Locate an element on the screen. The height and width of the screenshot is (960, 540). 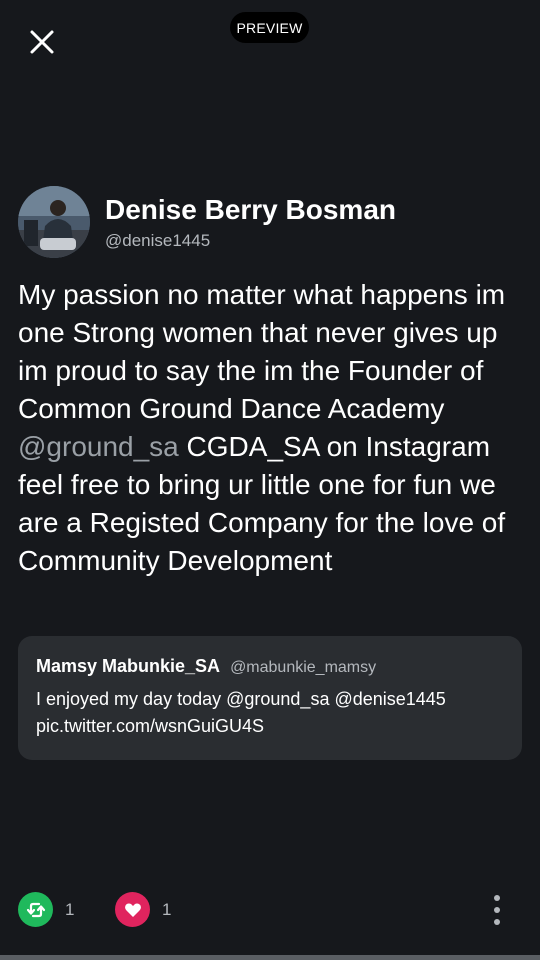
avatar is located at coordinates (54, 222).